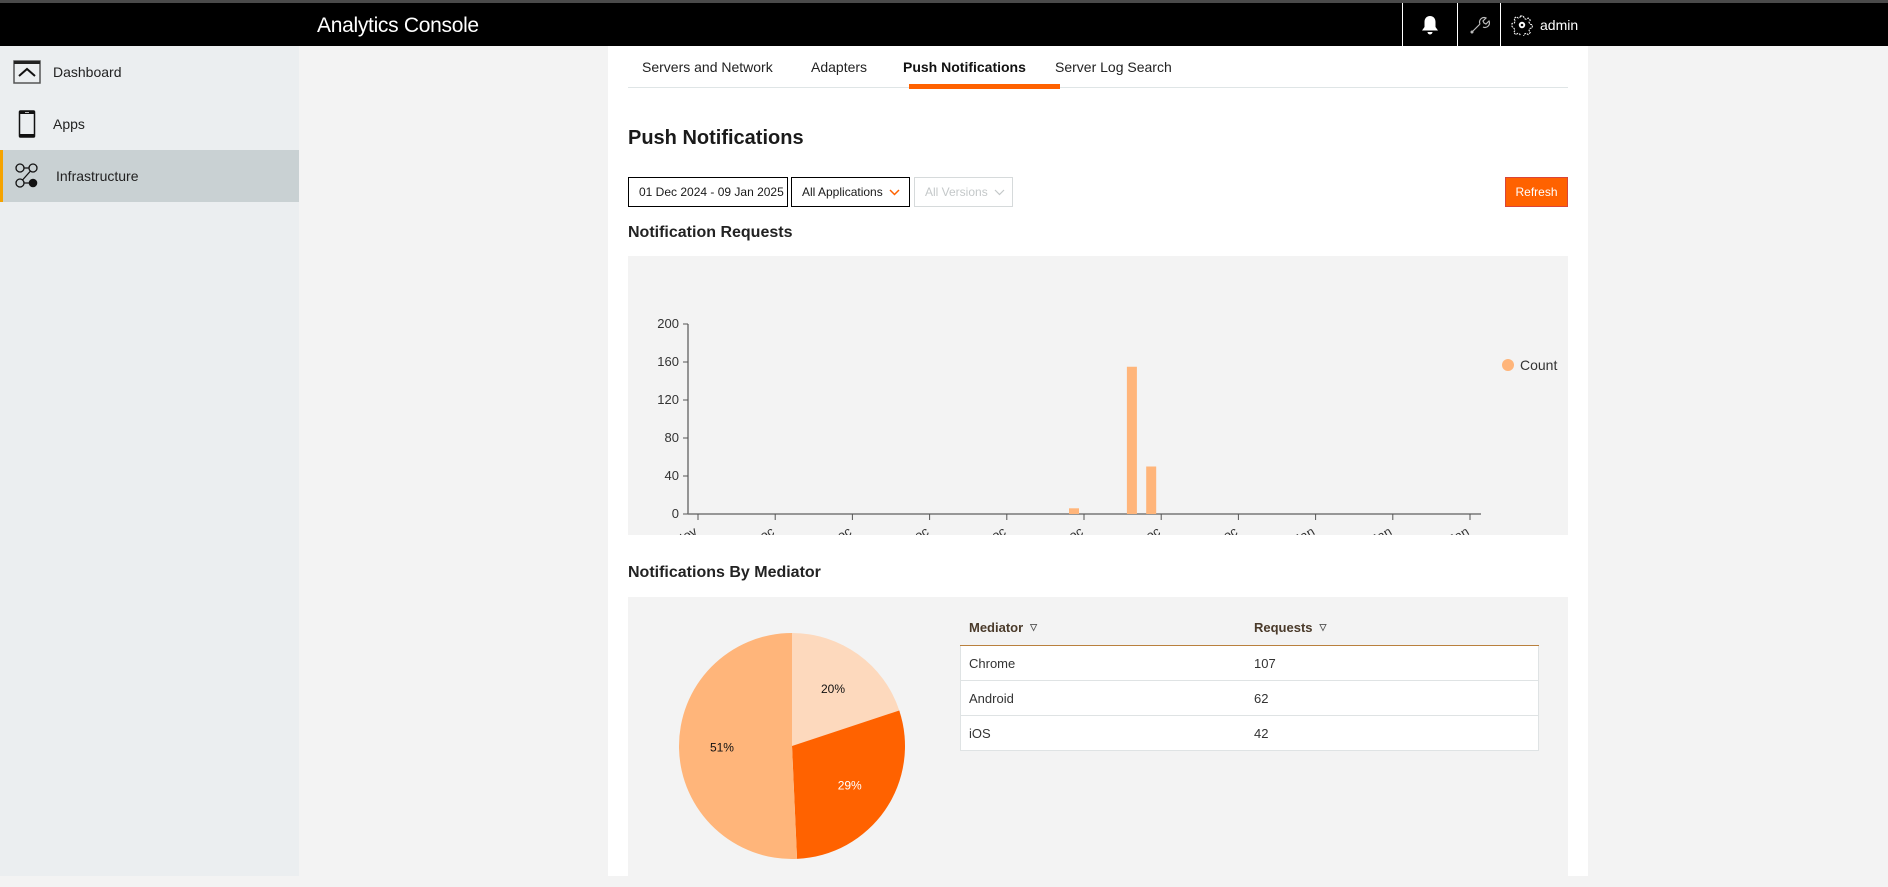 The height and width of the screenshot is (887, 1888). I want to click on application-select: All Applications, so click(850, 192).